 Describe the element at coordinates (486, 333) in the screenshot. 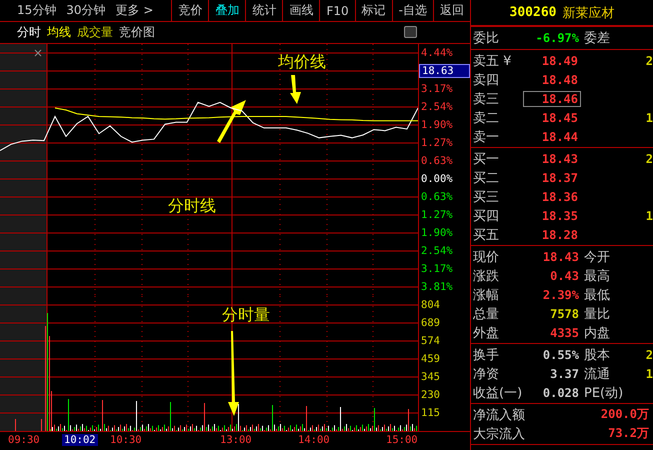

I see `field-label: 外盘` at that location.